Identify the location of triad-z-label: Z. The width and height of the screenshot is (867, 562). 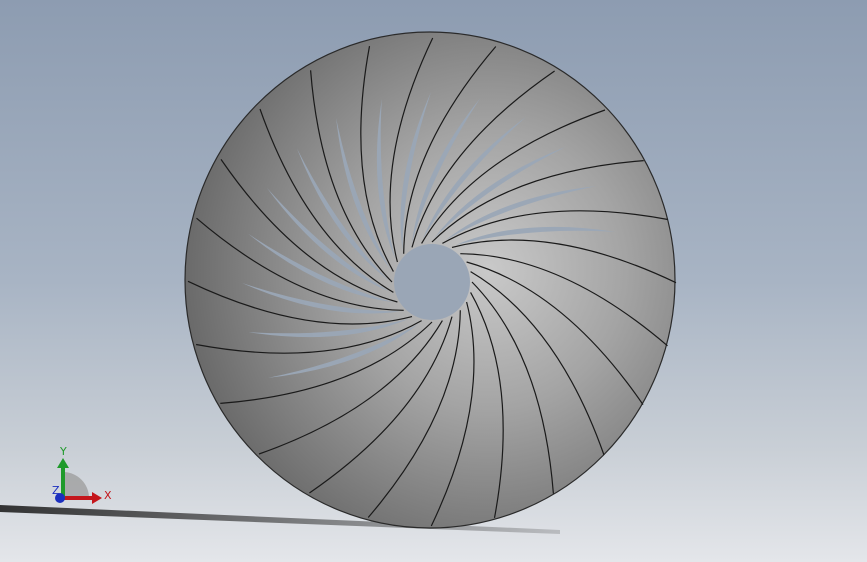
(56, 490).